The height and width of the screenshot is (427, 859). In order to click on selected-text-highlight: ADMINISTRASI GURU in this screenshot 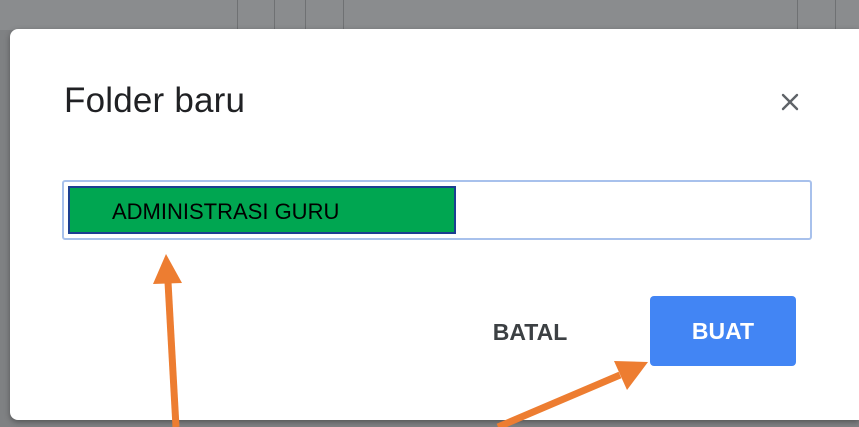, I will do `click(262, 210)`.